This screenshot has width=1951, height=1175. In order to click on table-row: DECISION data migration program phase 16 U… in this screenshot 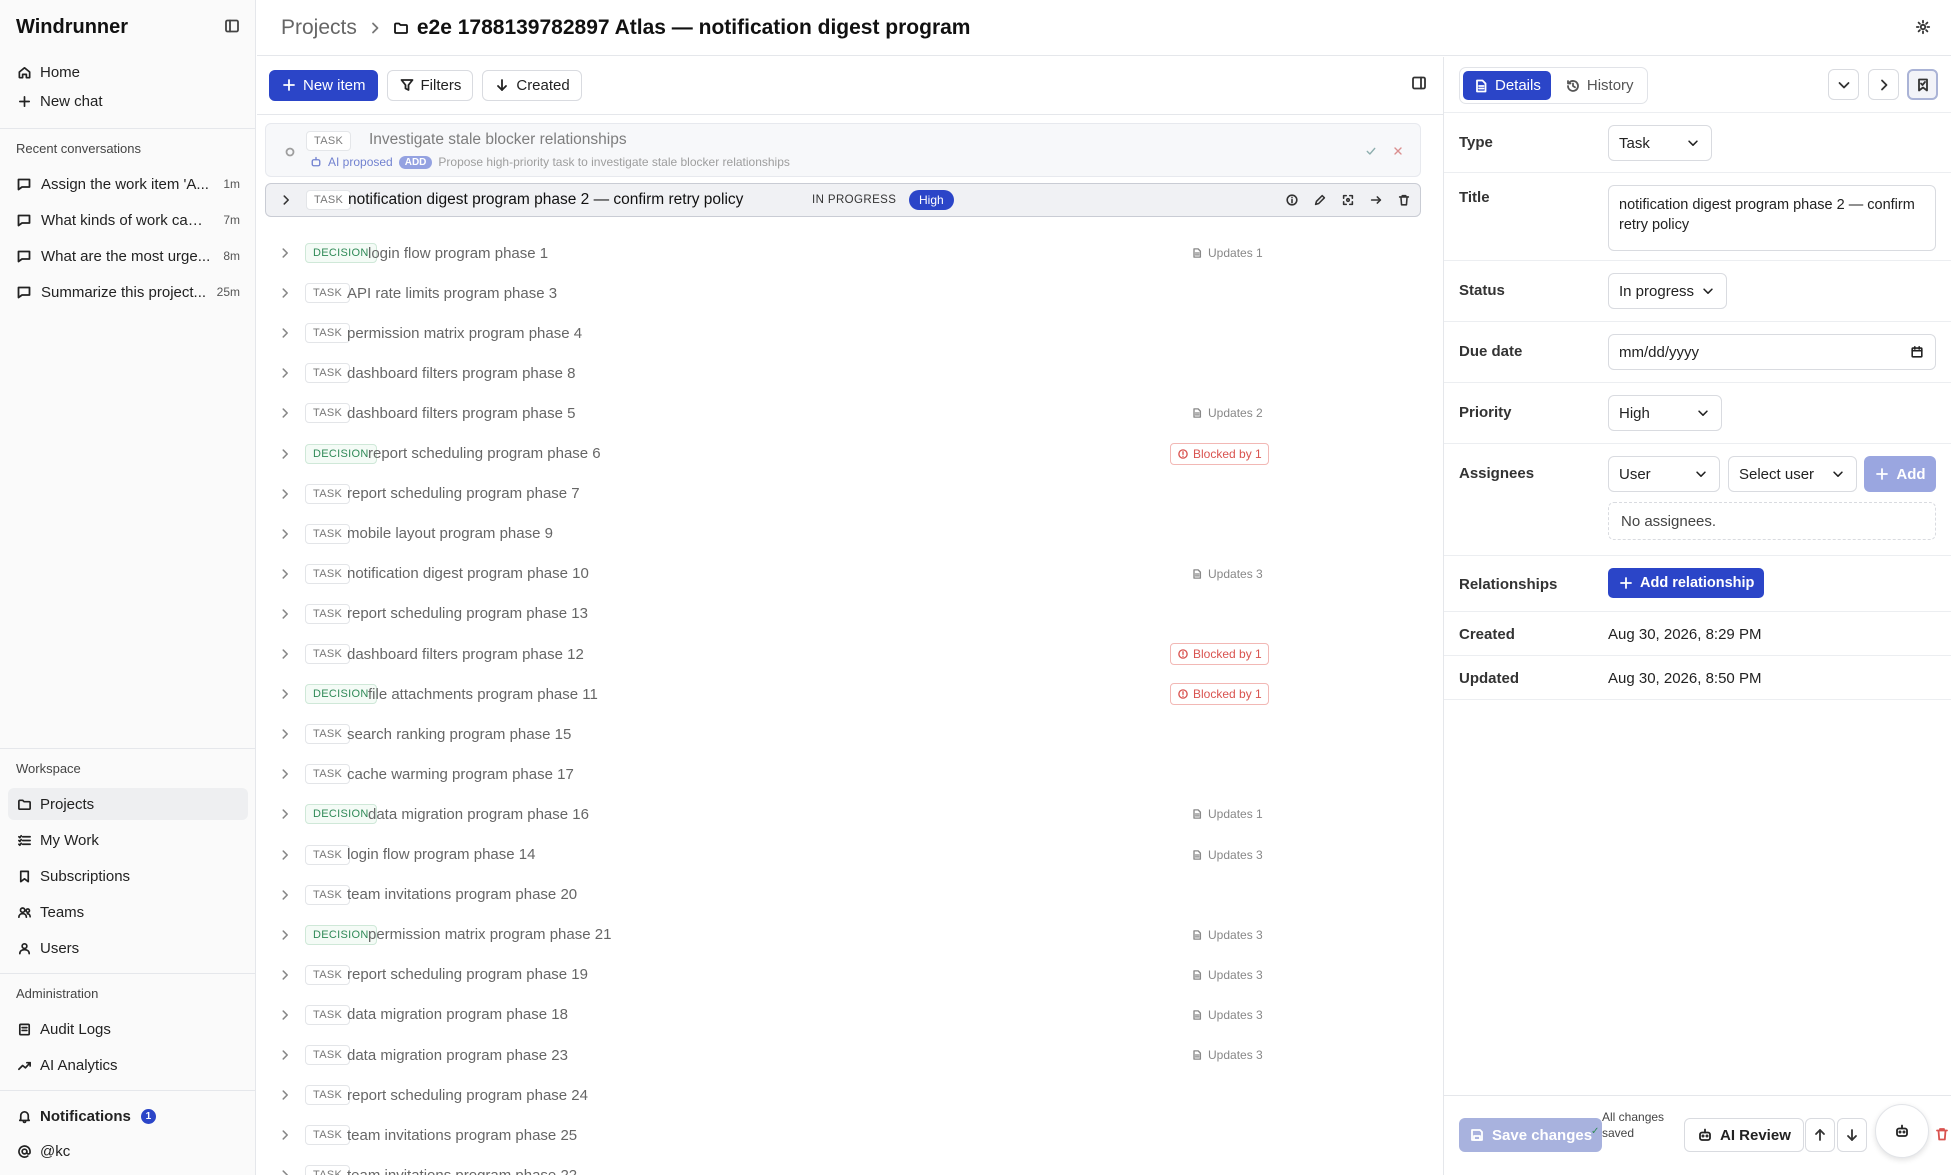, I will do `click(843, 814)`.